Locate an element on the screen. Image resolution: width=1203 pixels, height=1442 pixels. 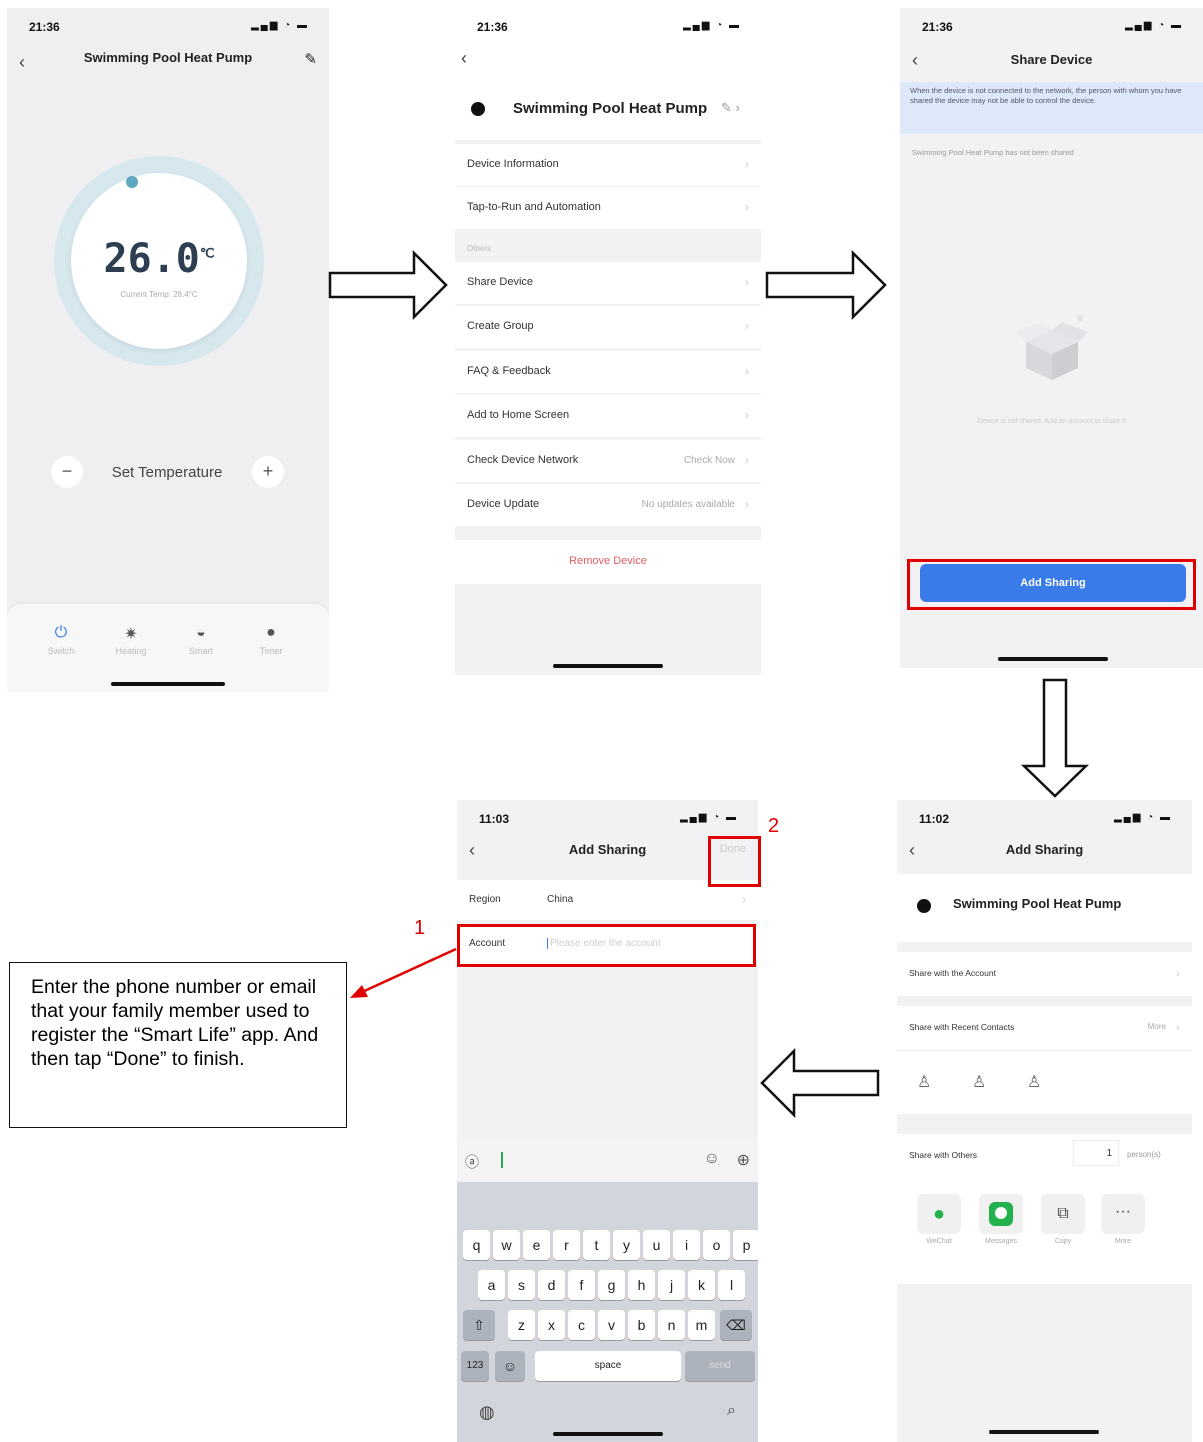
tab-label: Smart is located at coordinates (200, 651).